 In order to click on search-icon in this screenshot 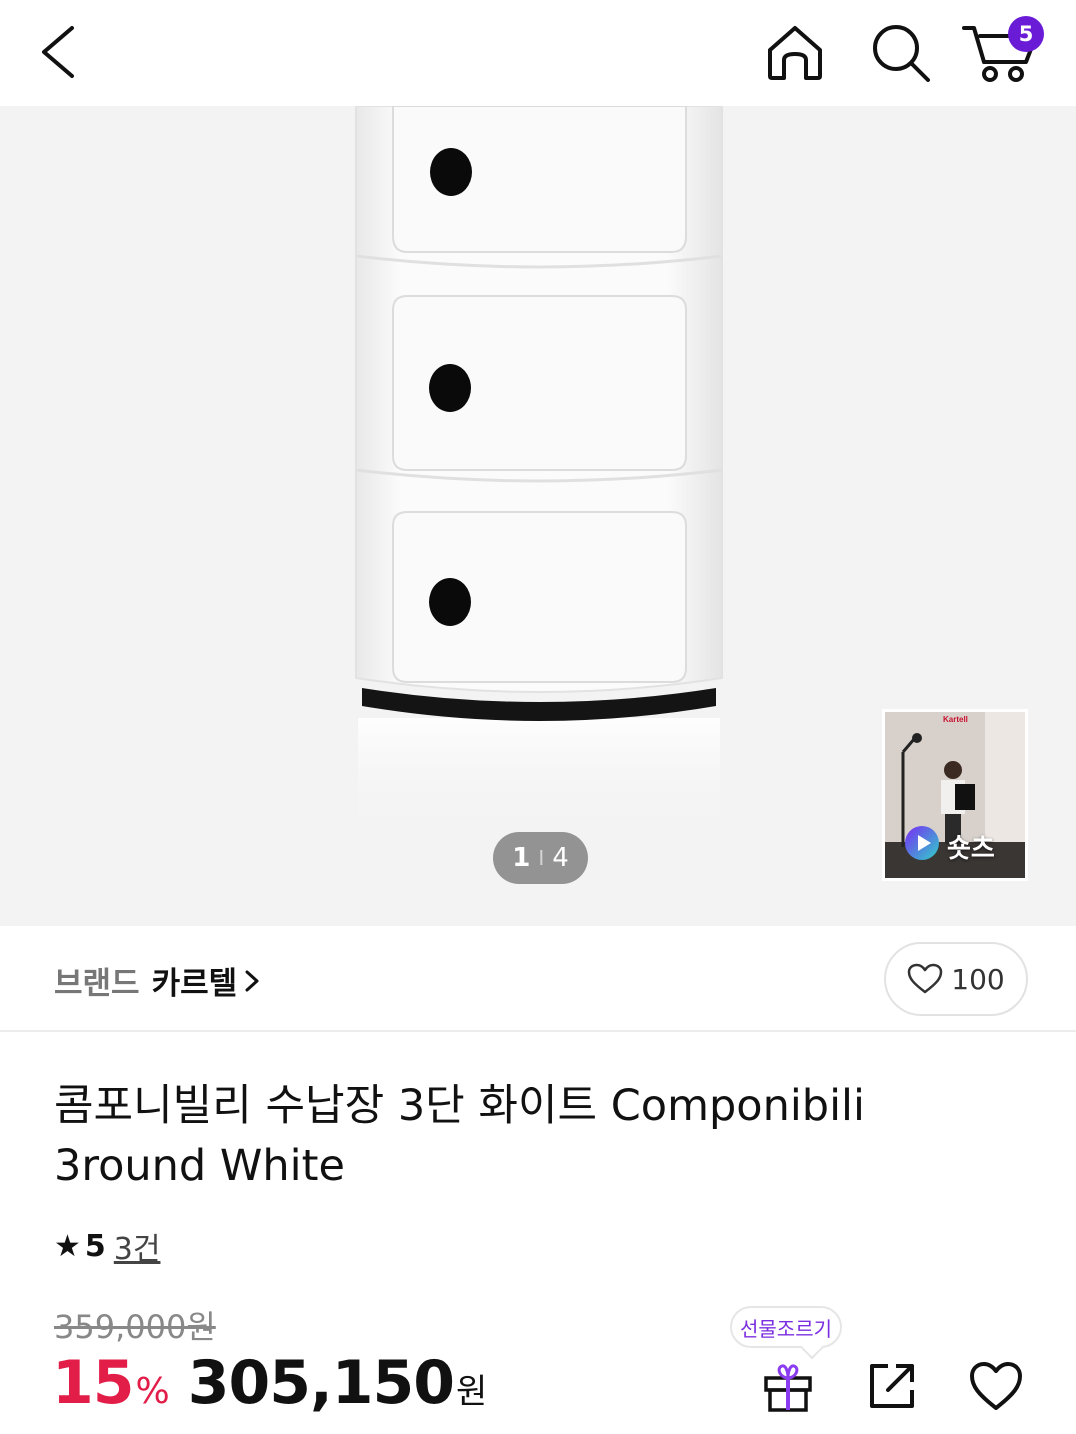, I will do `click(901, 53)`.